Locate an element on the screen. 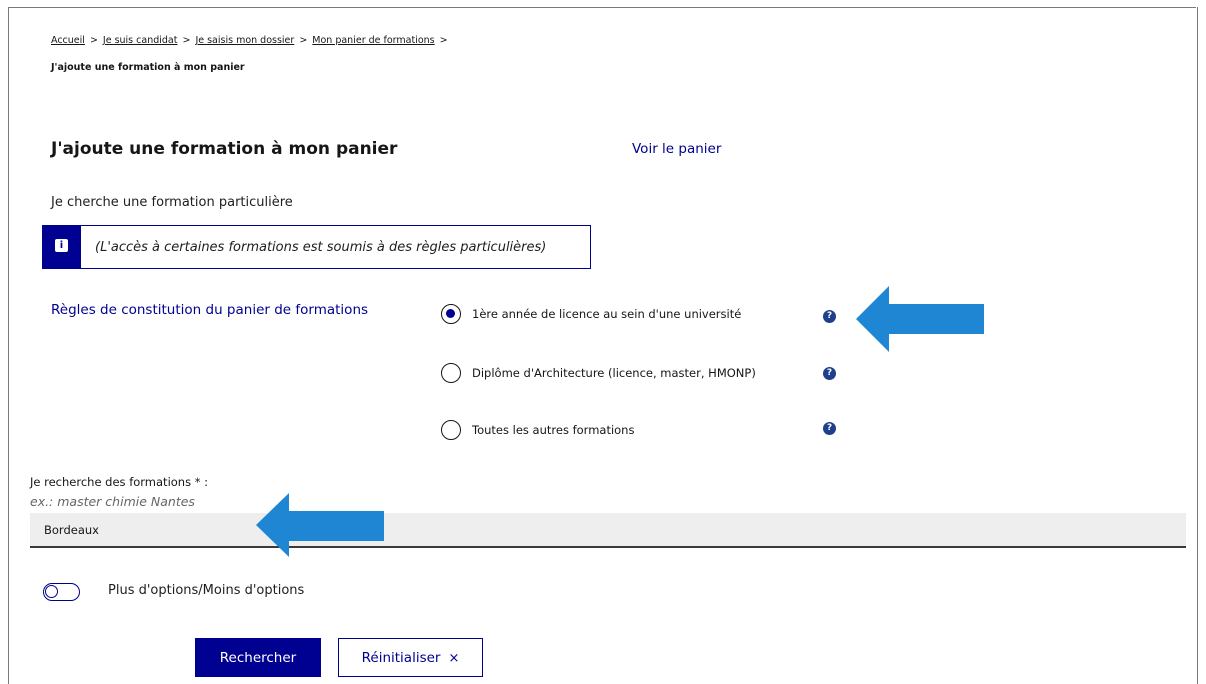  radio-selected-dot is located at coordinates (450, 313).